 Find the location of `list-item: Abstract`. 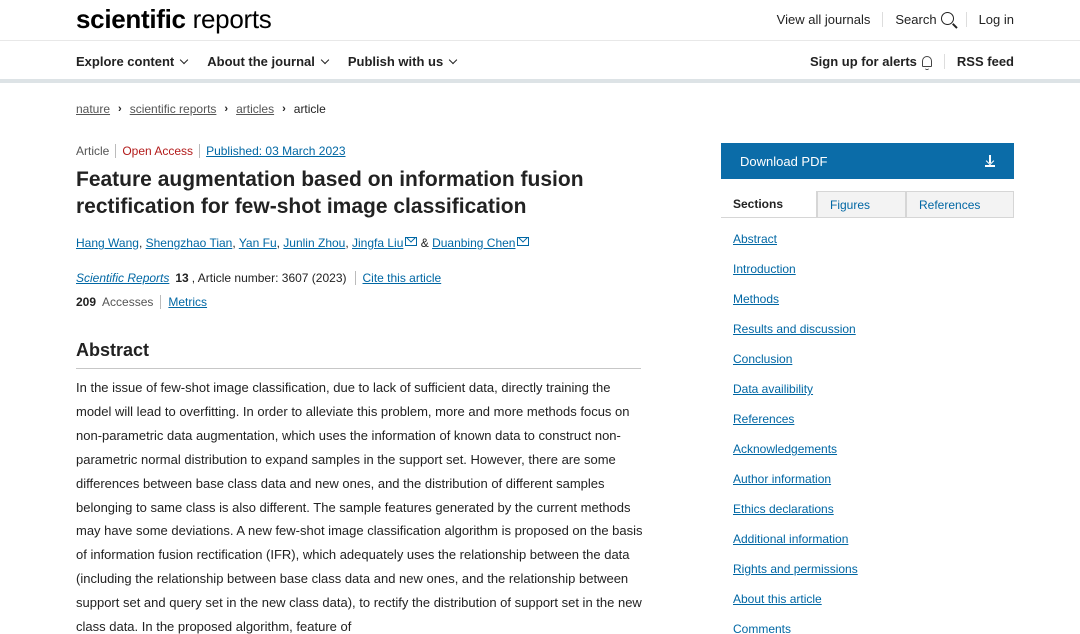

list-item: Abstract is located at coordinates (795, 247).